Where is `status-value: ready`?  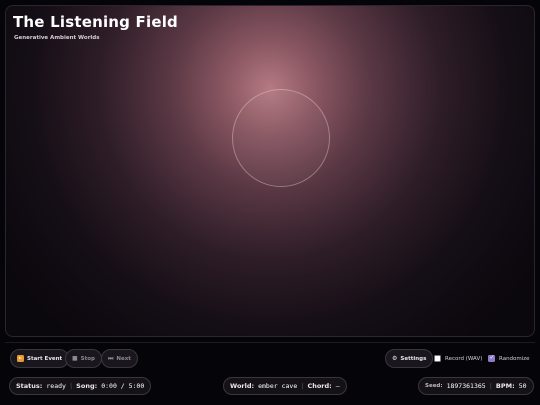
status-value: ready is located at coordinates (56, 386).